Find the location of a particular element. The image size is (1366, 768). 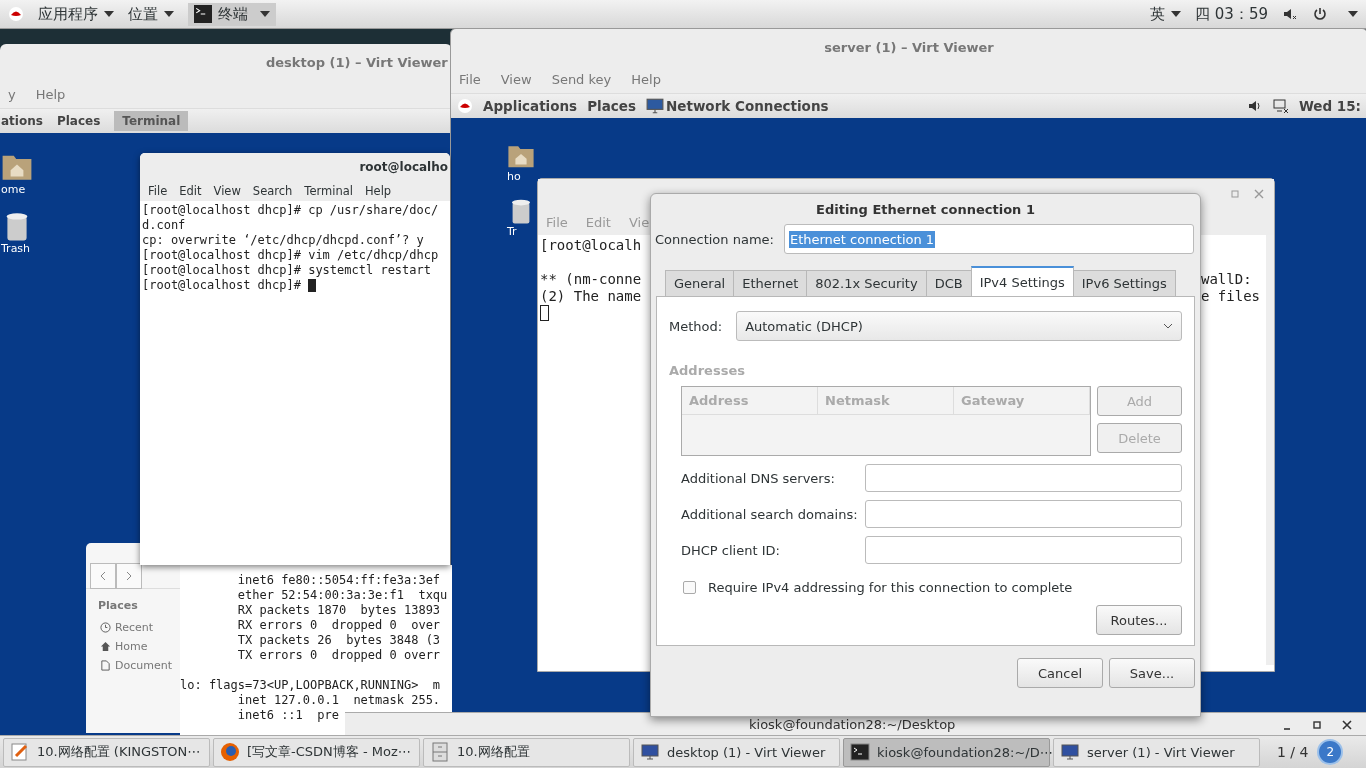

icon-label: Tr is located at coordinates (512, 231).